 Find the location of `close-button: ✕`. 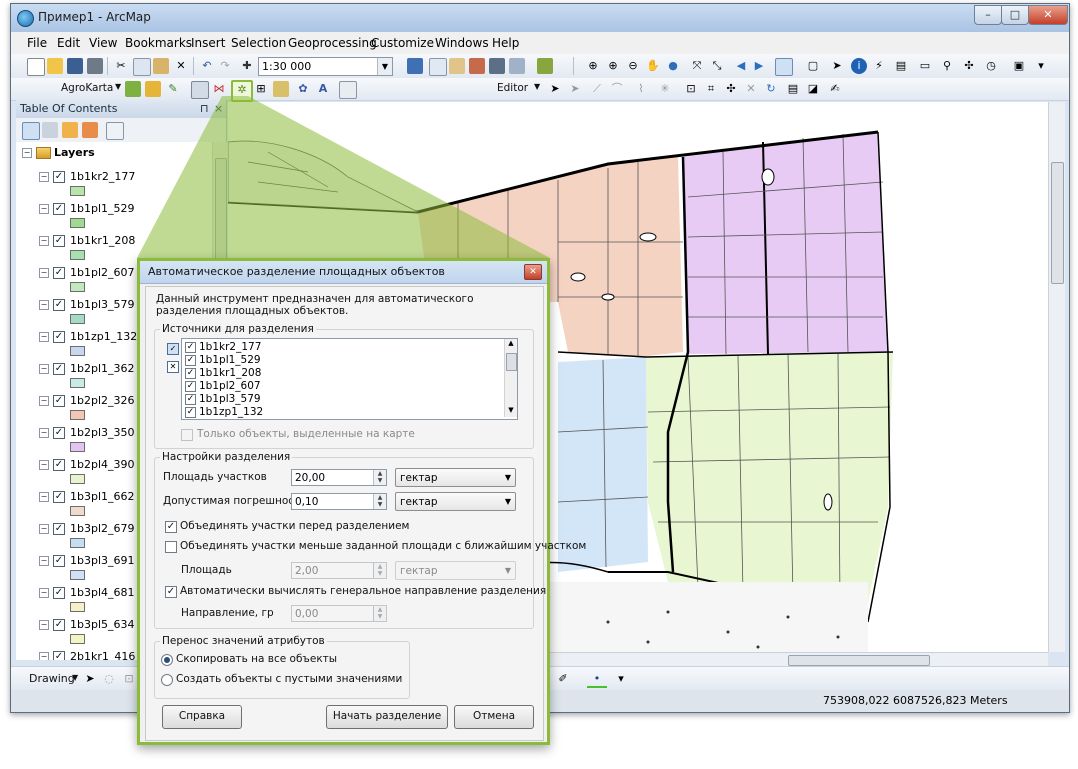

close-button: ✕ is located at coordinates (1048, 15).